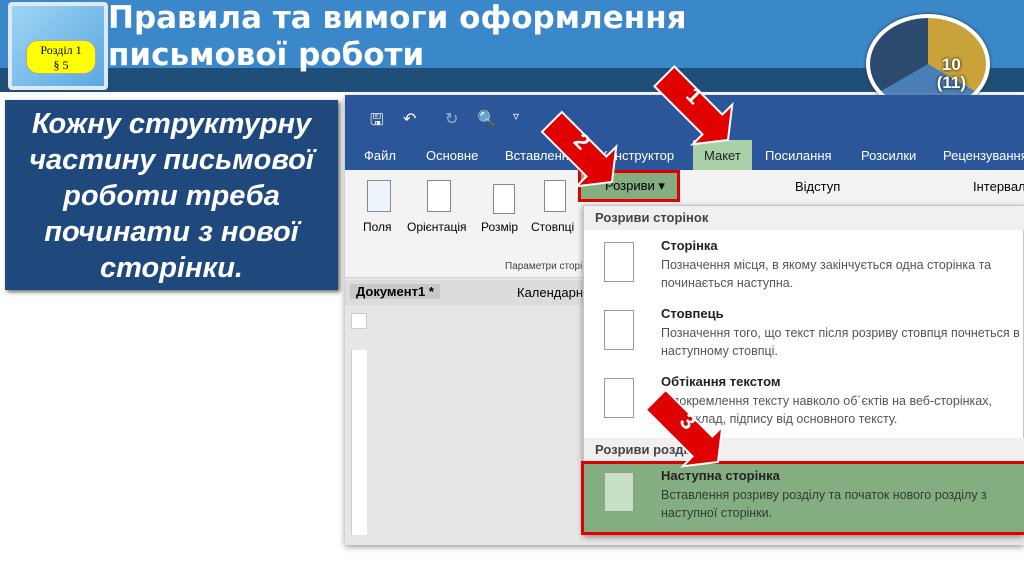  I want to click on spacing-label: Інтервал, so click(998, 186).